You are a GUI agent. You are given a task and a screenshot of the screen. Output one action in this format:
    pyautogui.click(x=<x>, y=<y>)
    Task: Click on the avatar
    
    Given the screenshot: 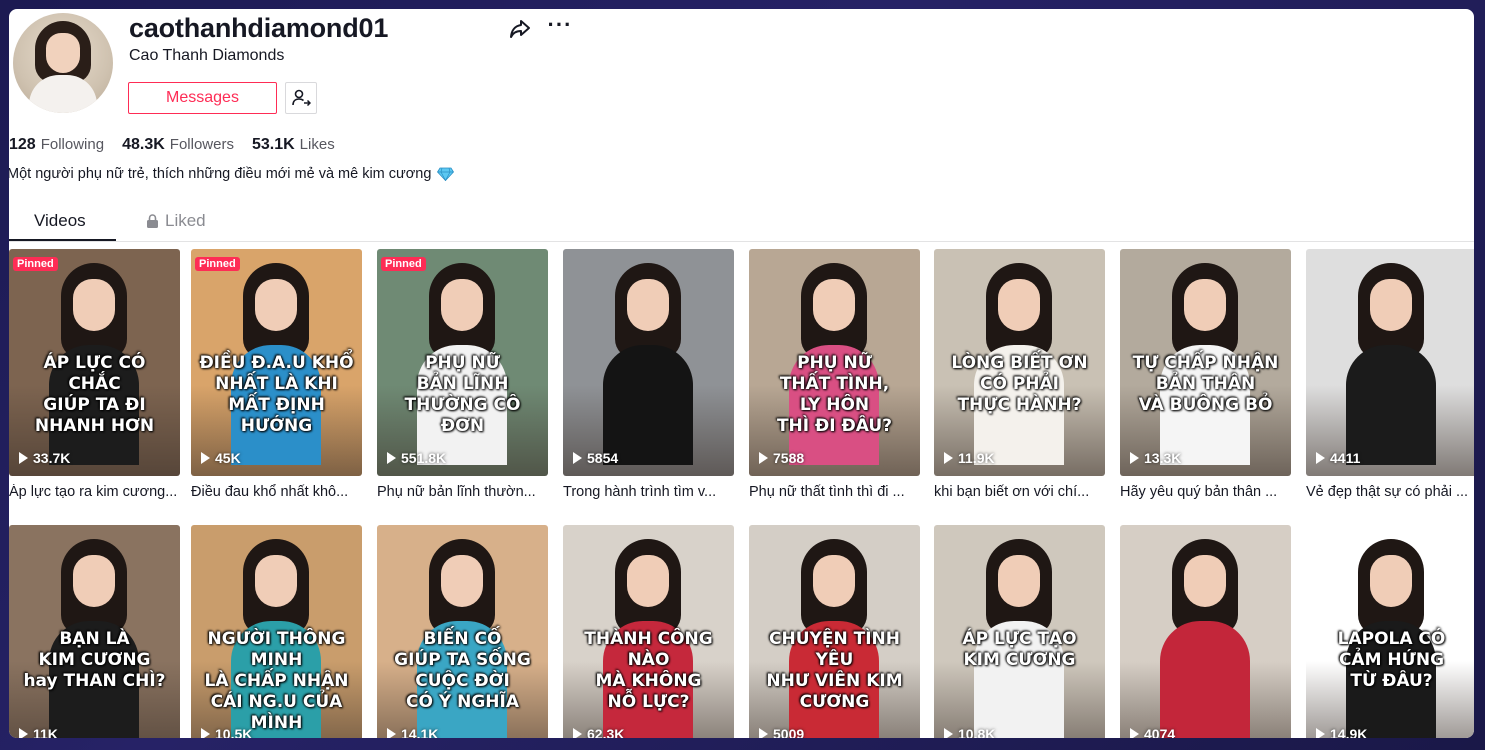 What is the action you would take?
    pyautogui.click(x=63, y=63)
    